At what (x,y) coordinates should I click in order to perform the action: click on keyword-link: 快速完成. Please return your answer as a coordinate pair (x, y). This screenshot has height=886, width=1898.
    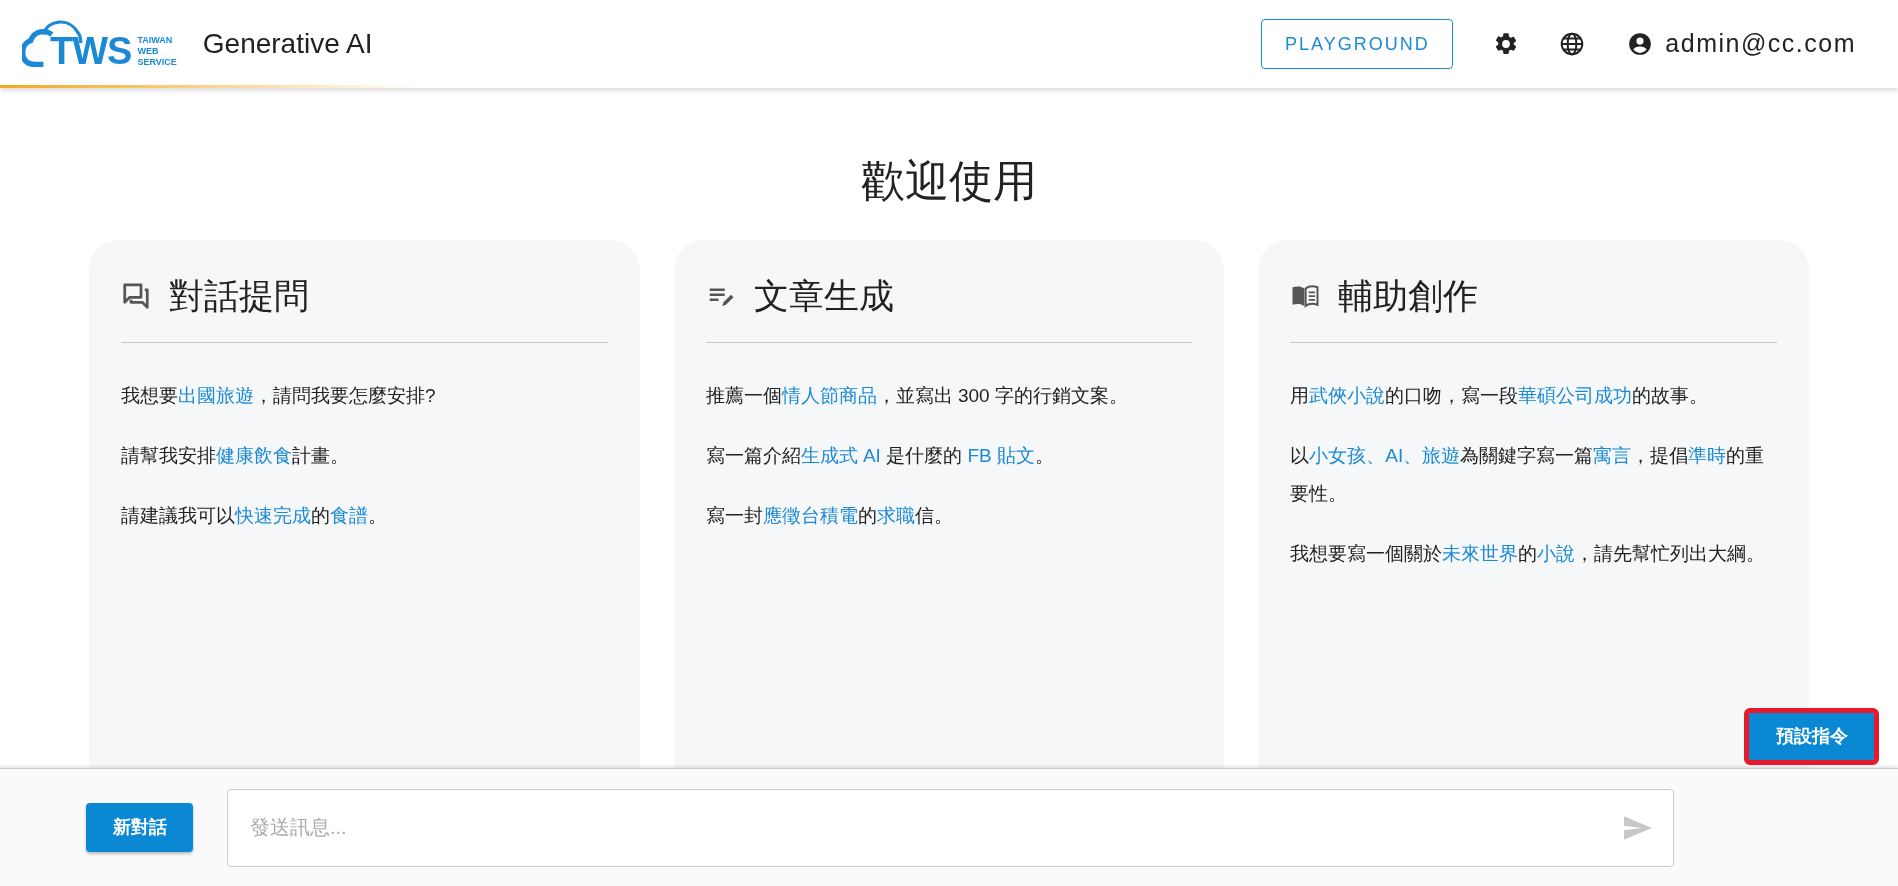
    Looking at the image, I should click on (273, 515).